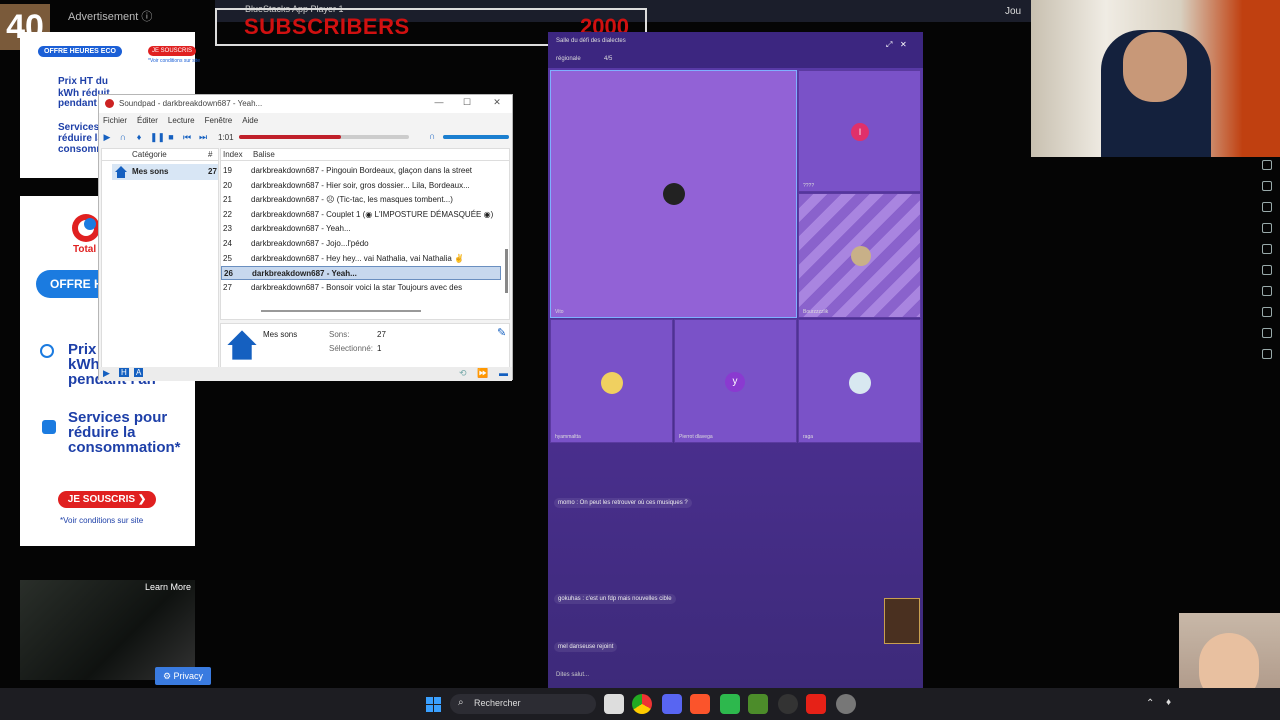  I want to click on status-play-icon: ▶, so click(106, 373).